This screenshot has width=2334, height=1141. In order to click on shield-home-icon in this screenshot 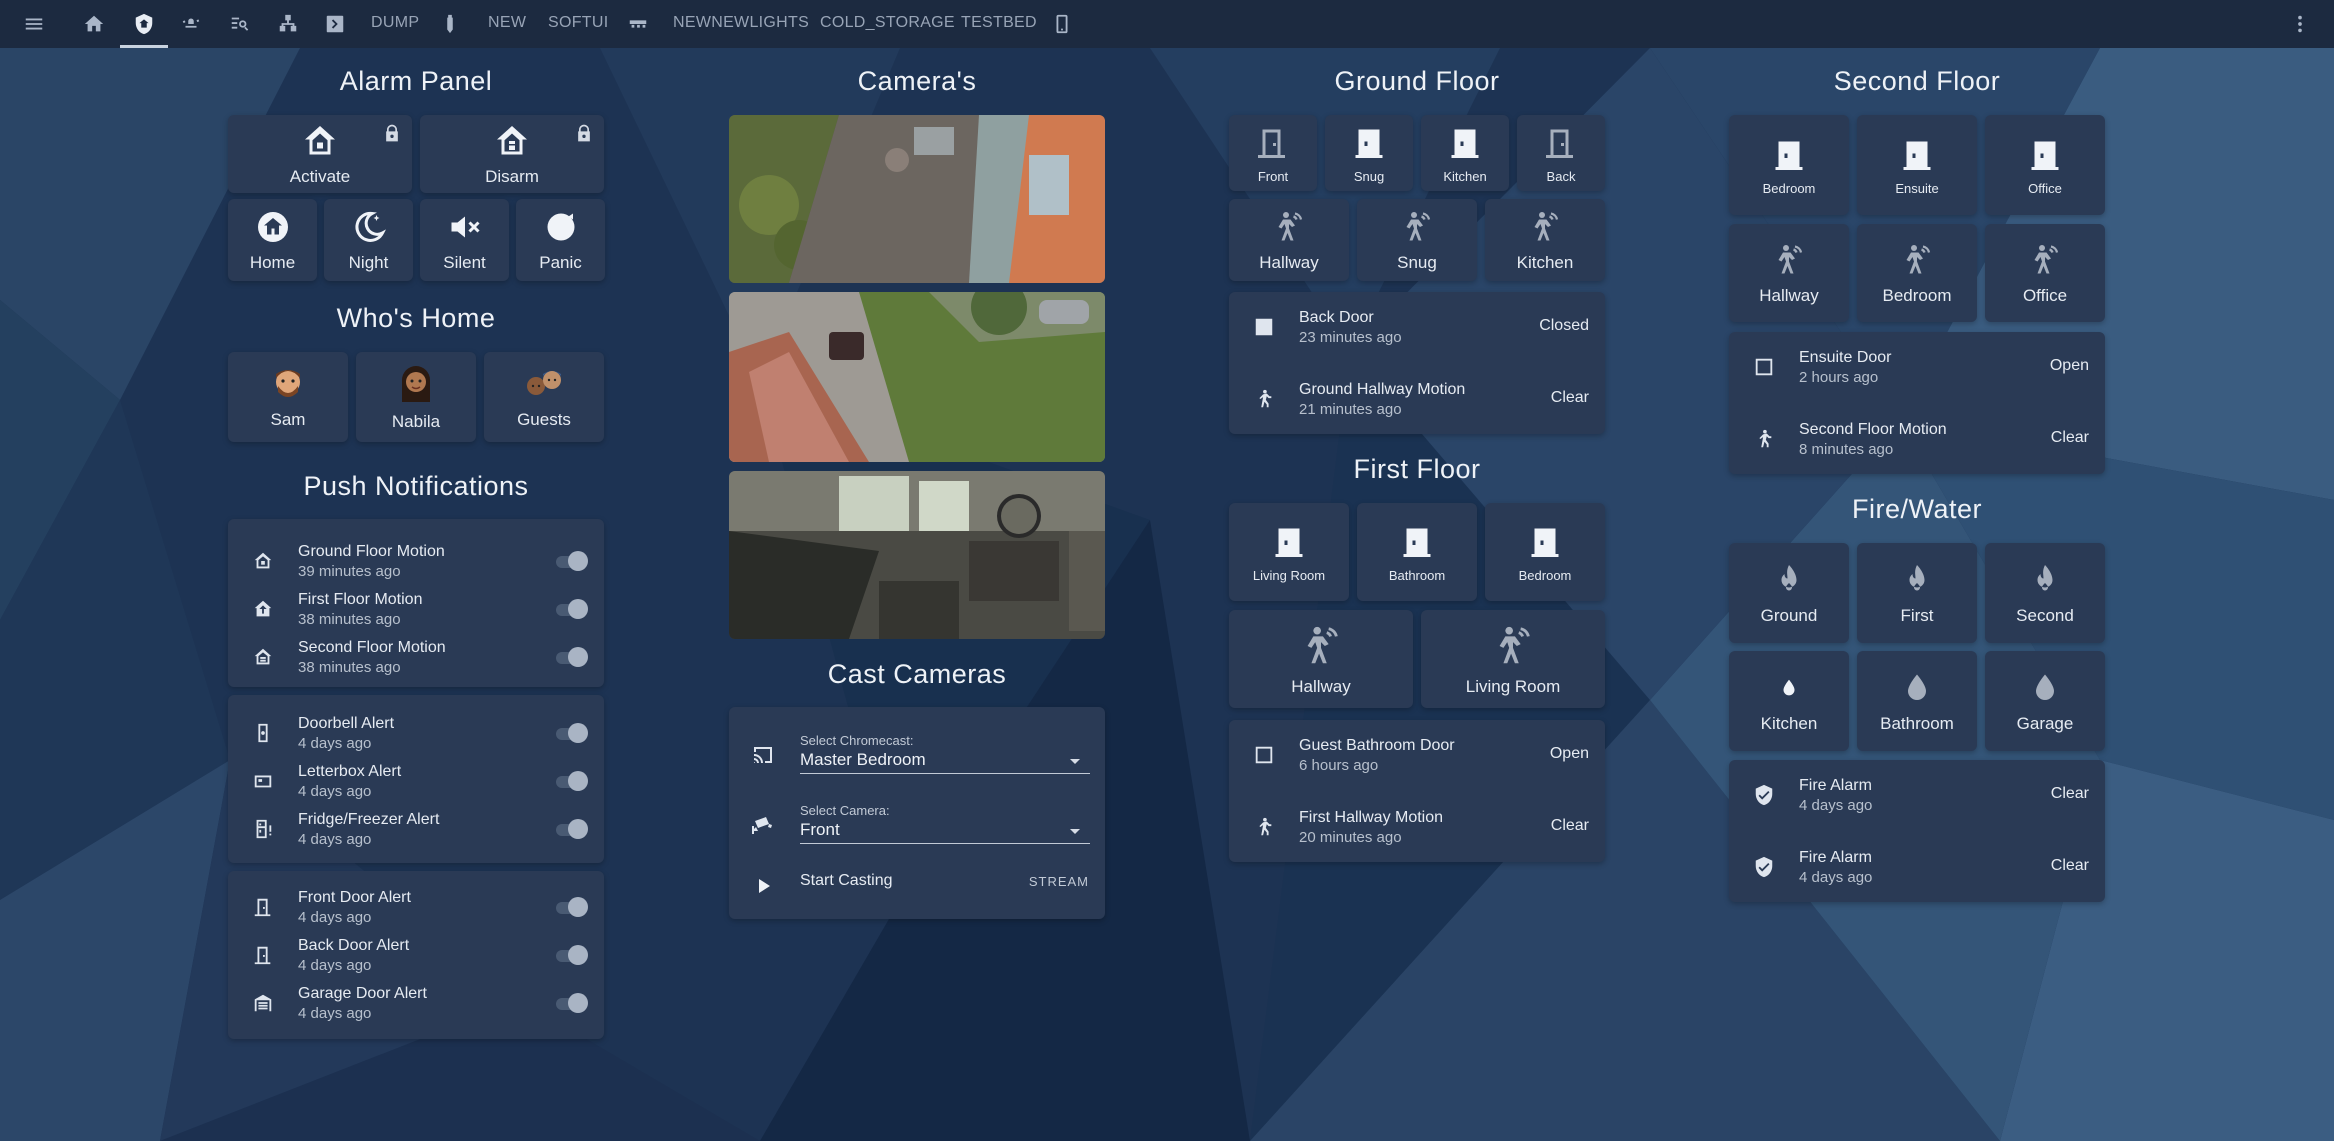, I will do `click(144, 24)`.